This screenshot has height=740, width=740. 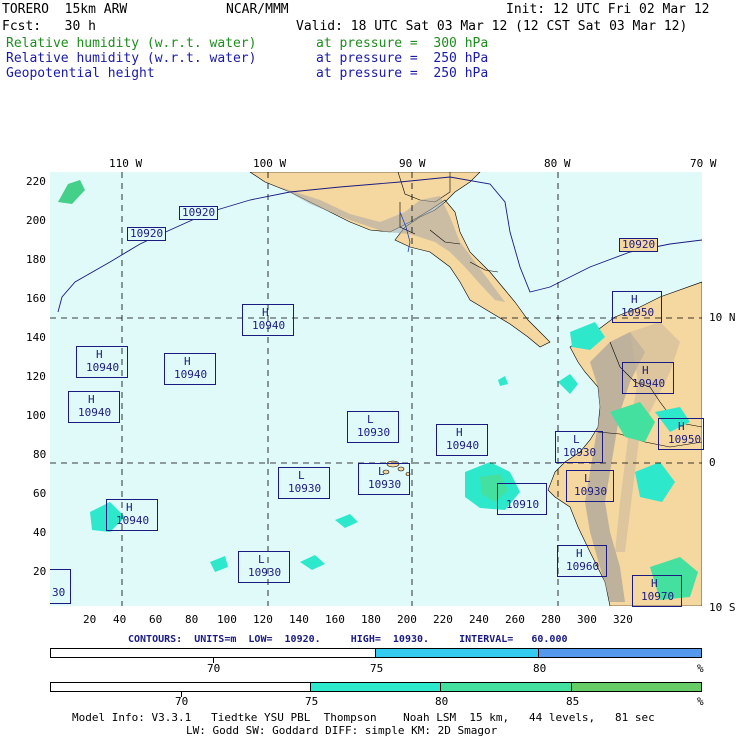 What do you see at coordinates (264, 567) in the screenshot?
I see `center-l-10930-d: L 10930` at bounding box center [264, 567].